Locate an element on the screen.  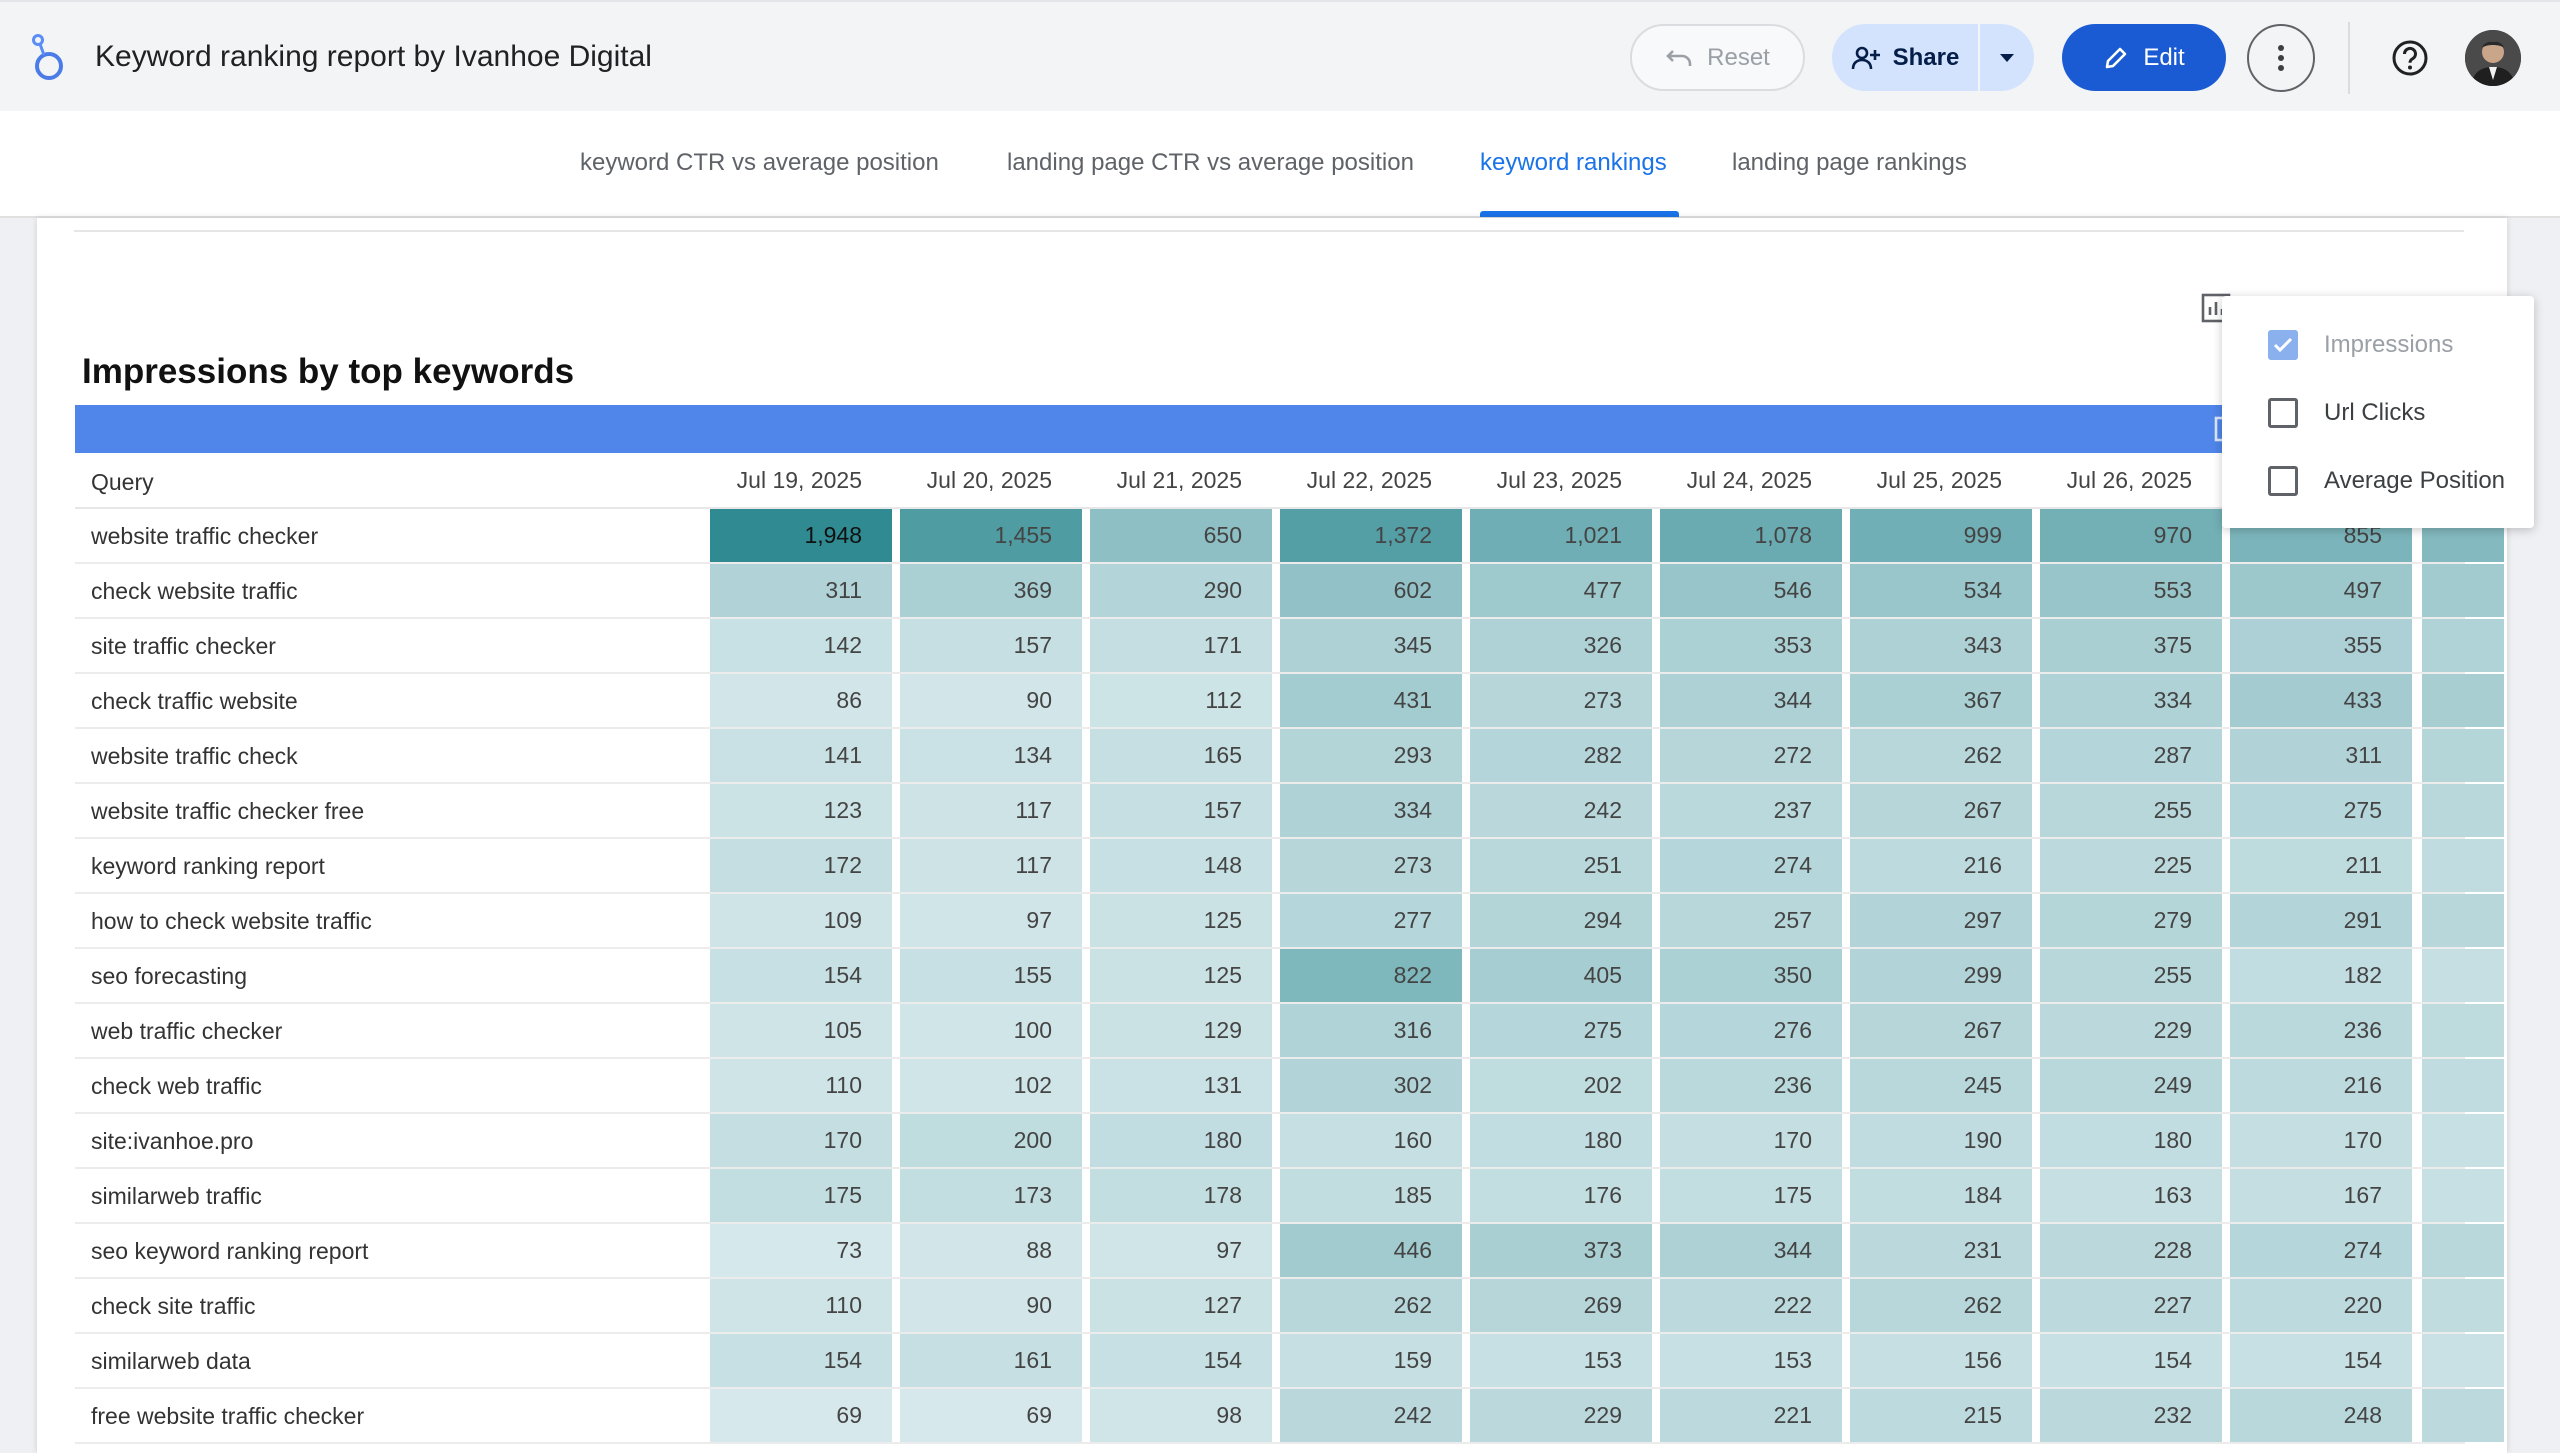
column-header-date: Jul 25, 2025 is located at coordinates (1926, 480).